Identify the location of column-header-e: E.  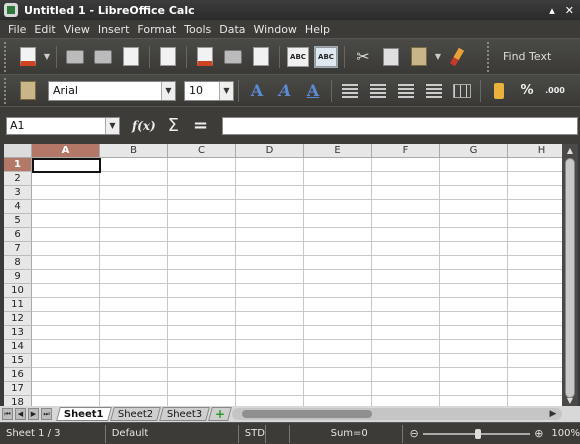
(338, 151).